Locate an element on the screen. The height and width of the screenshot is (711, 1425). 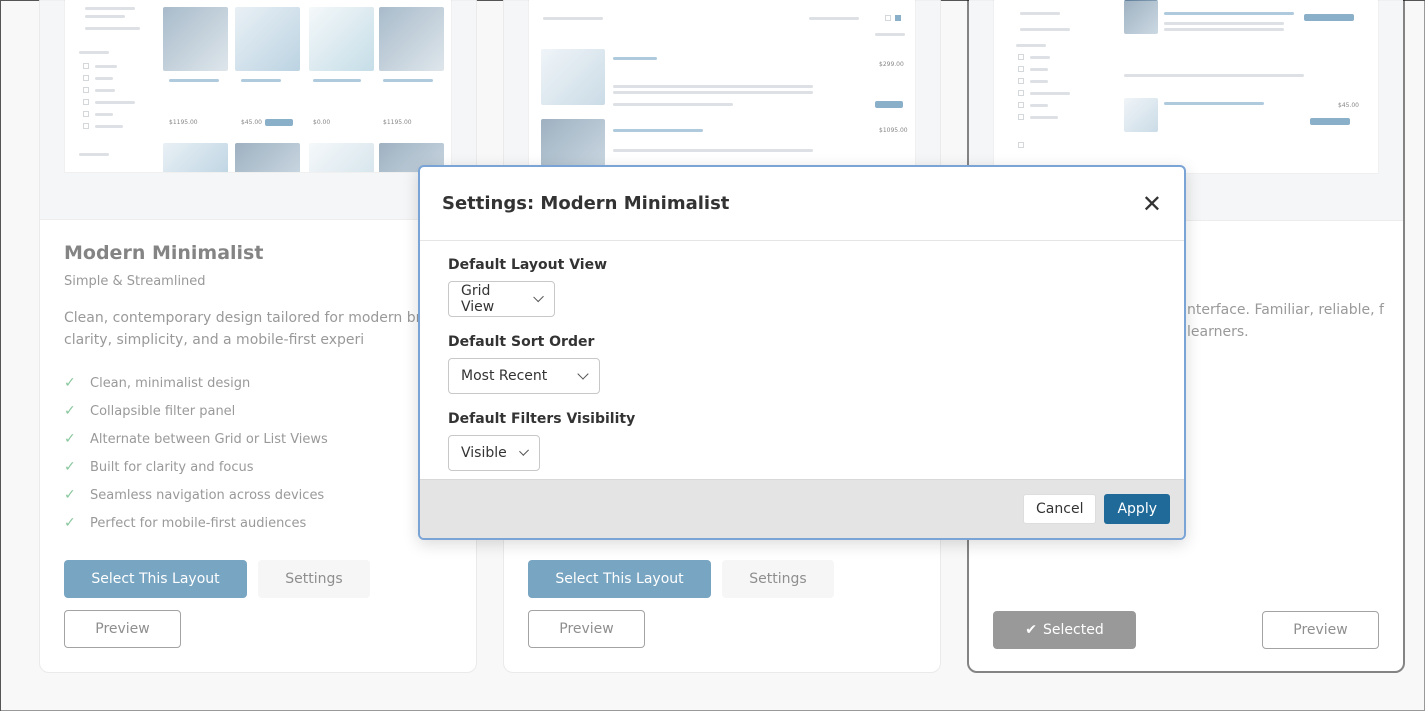
sort-order-value: Most Recent is located at coordinates (504, 376).